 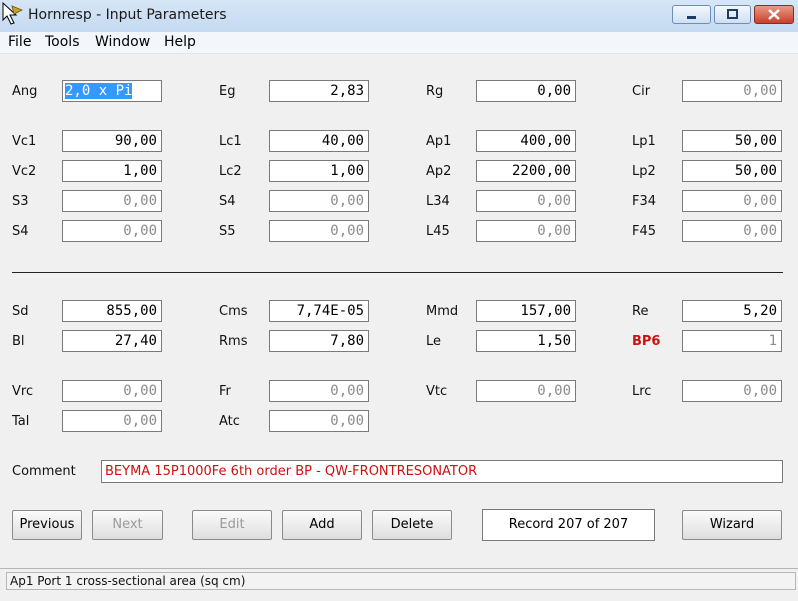 I want to click on f45-label: F45, so click(x=644, y=231).